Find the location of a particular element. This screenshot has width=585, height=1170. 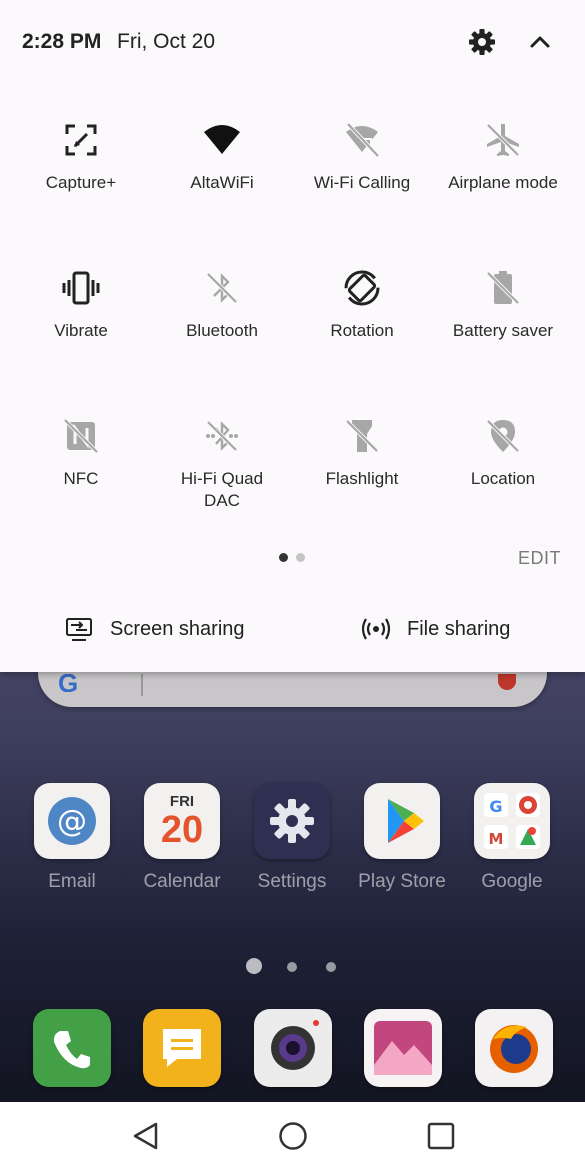

tile-label: Rotation is located at coordinates (362, 330).